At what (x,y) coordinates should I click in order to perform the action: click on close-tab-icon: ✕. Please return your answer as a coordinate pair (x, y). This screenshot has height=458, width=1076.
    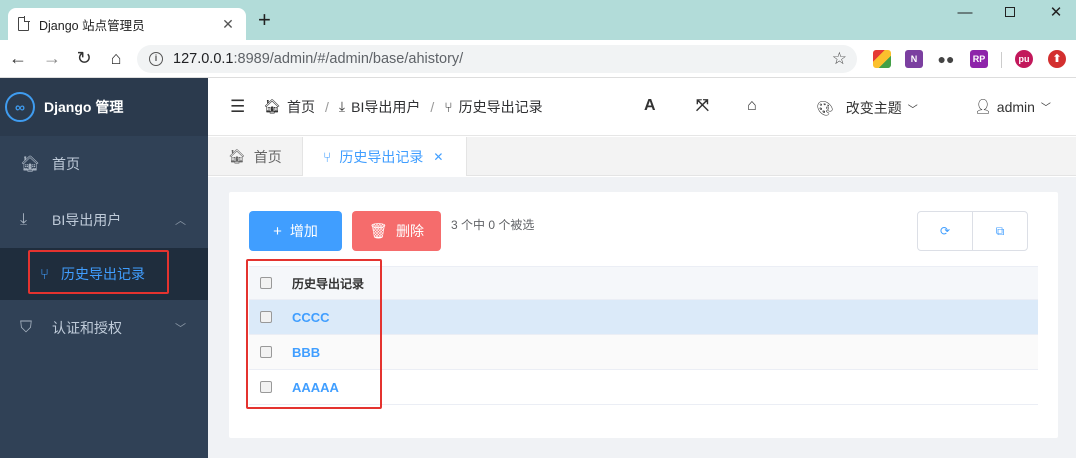
    Looking at the image, I should click on (228, 24).